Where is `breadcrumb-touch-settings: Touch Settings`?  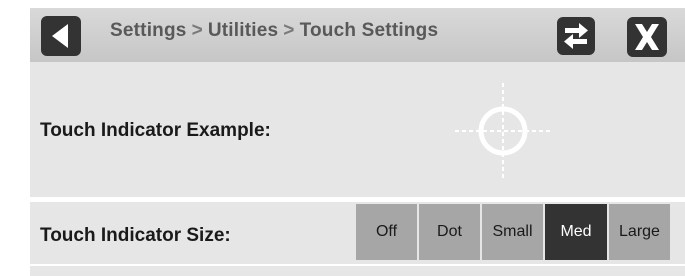
breadcrumb-touch-settings: Touch Settings is located at coordinates (369, 30).